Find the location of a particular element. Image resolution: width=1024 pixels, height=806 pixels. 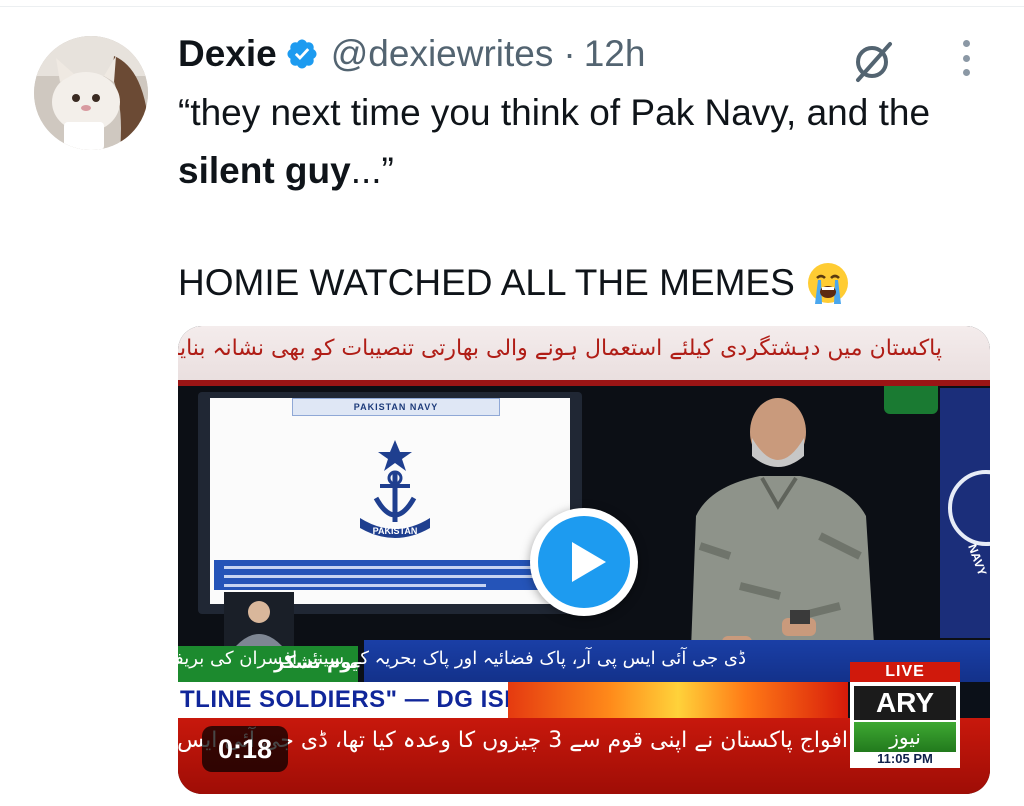

avatar-cat-image is located at coordinates (91, 93).